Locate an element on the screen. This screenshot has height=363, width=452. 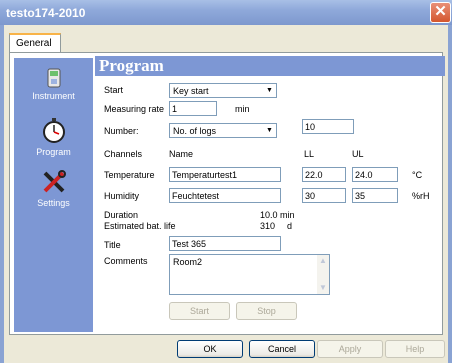
comments-textarea: Room2 ▲ ▼ is located at coordinates (249, 274).